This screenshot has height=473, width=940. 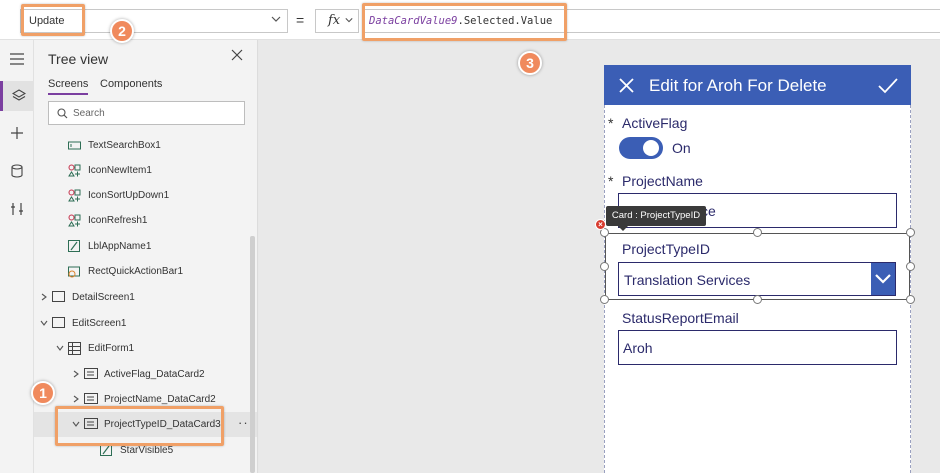 What do you see at coordinates (656, 216) in the screenshot?
I see `card-tooltip: Card : ProjectTypeID` at bounding box center [656, 216].